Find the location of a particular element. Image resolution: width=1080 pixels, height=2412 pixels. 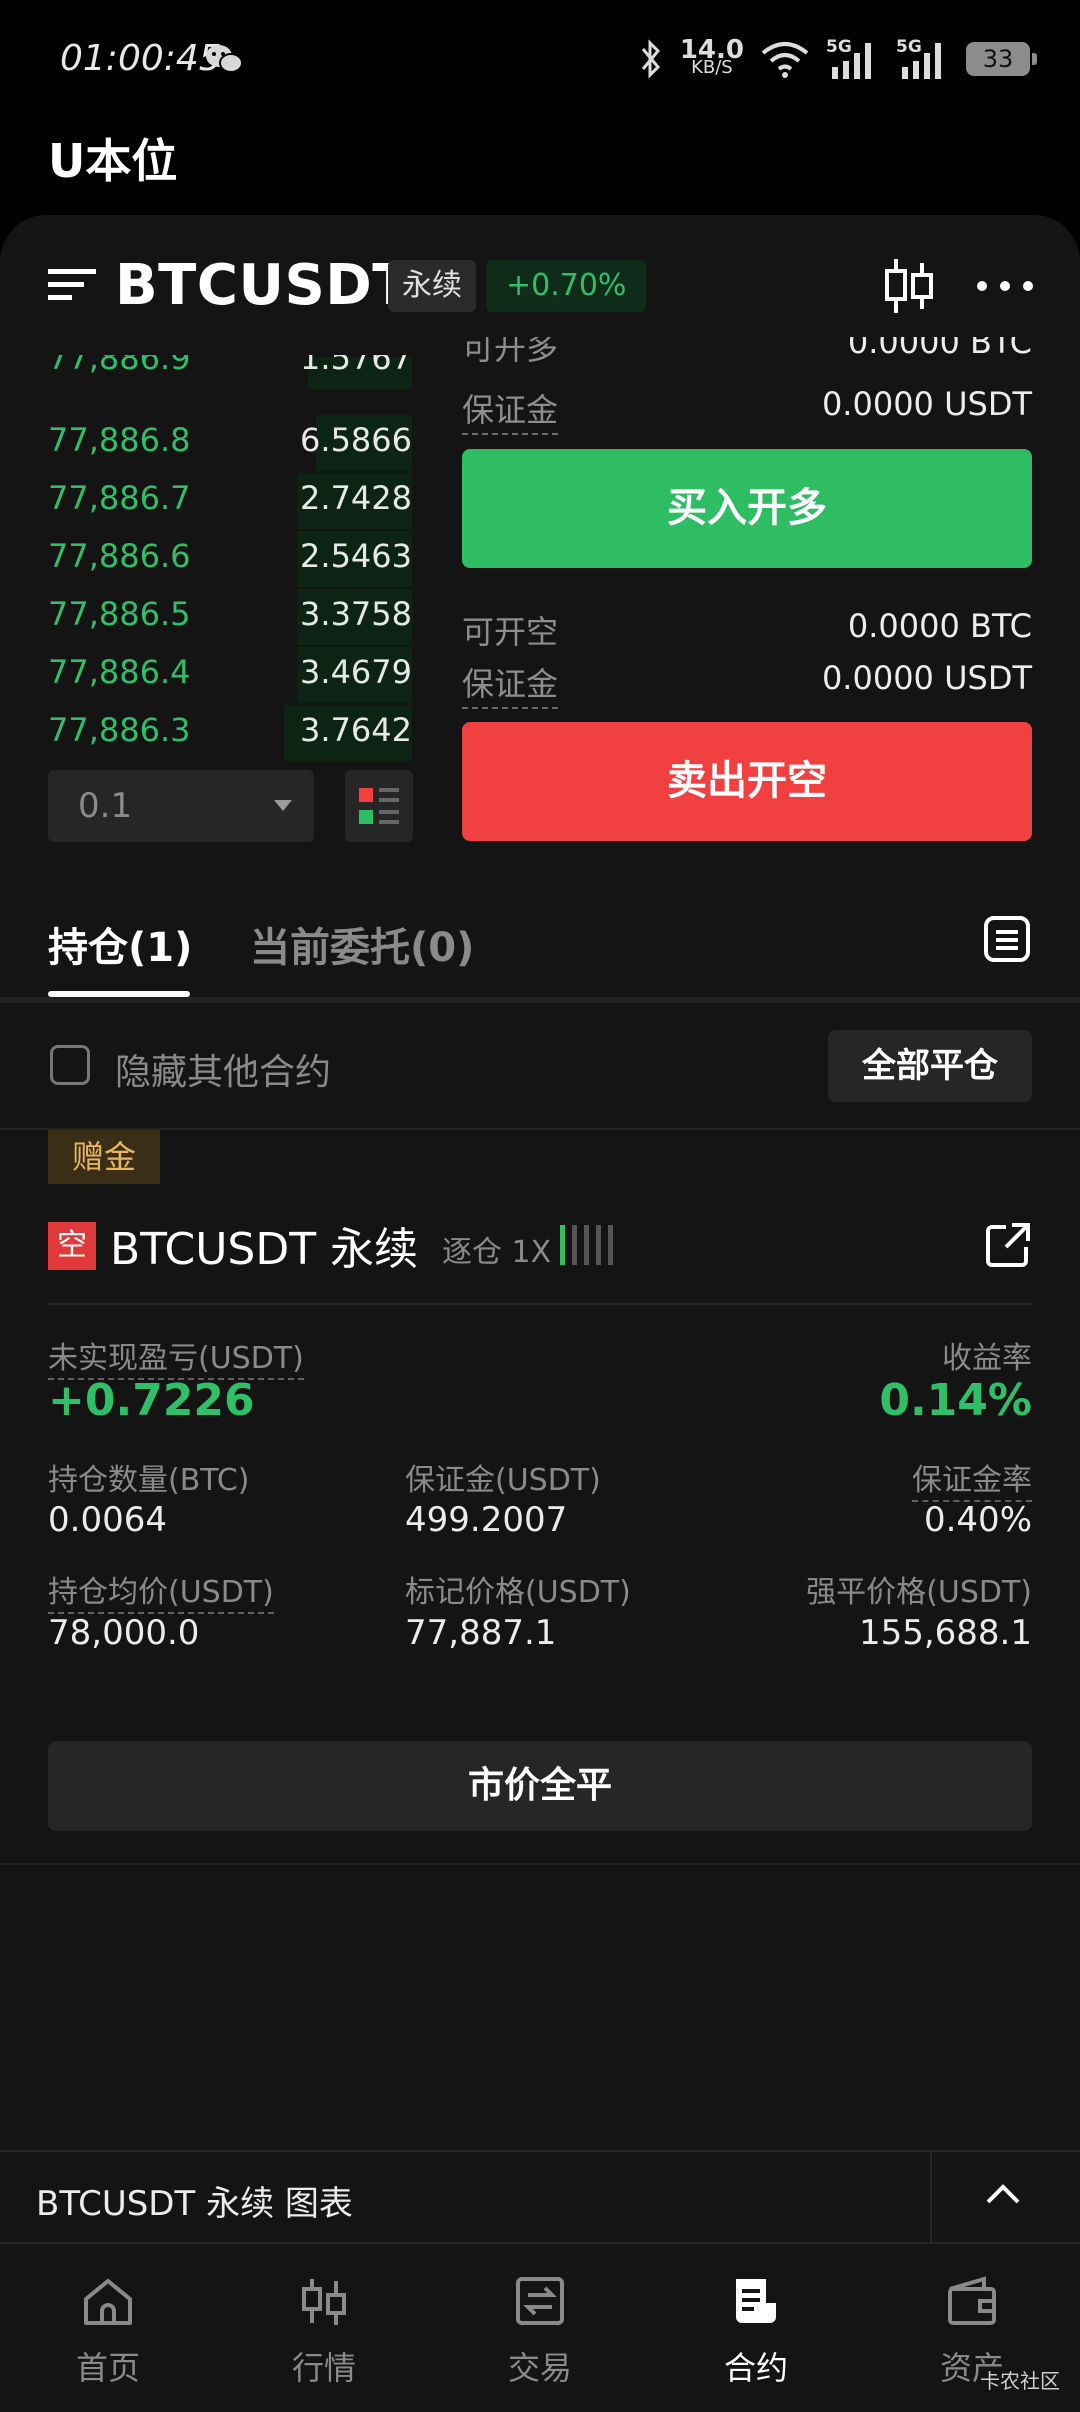

share-icon is located at coordinates (1008, 1245).